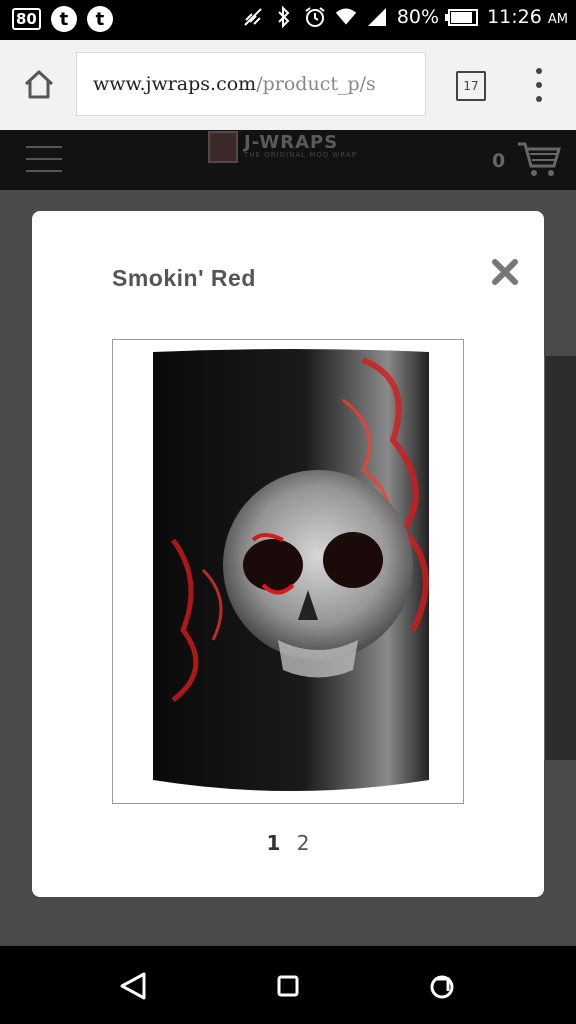 Image resolution: width=576 pixels, height=1024 pixels. What do you see at coordinates (527, 17) in the screenshot?
I see `clock: 11:26 AM` at bounding box center [527, 17].